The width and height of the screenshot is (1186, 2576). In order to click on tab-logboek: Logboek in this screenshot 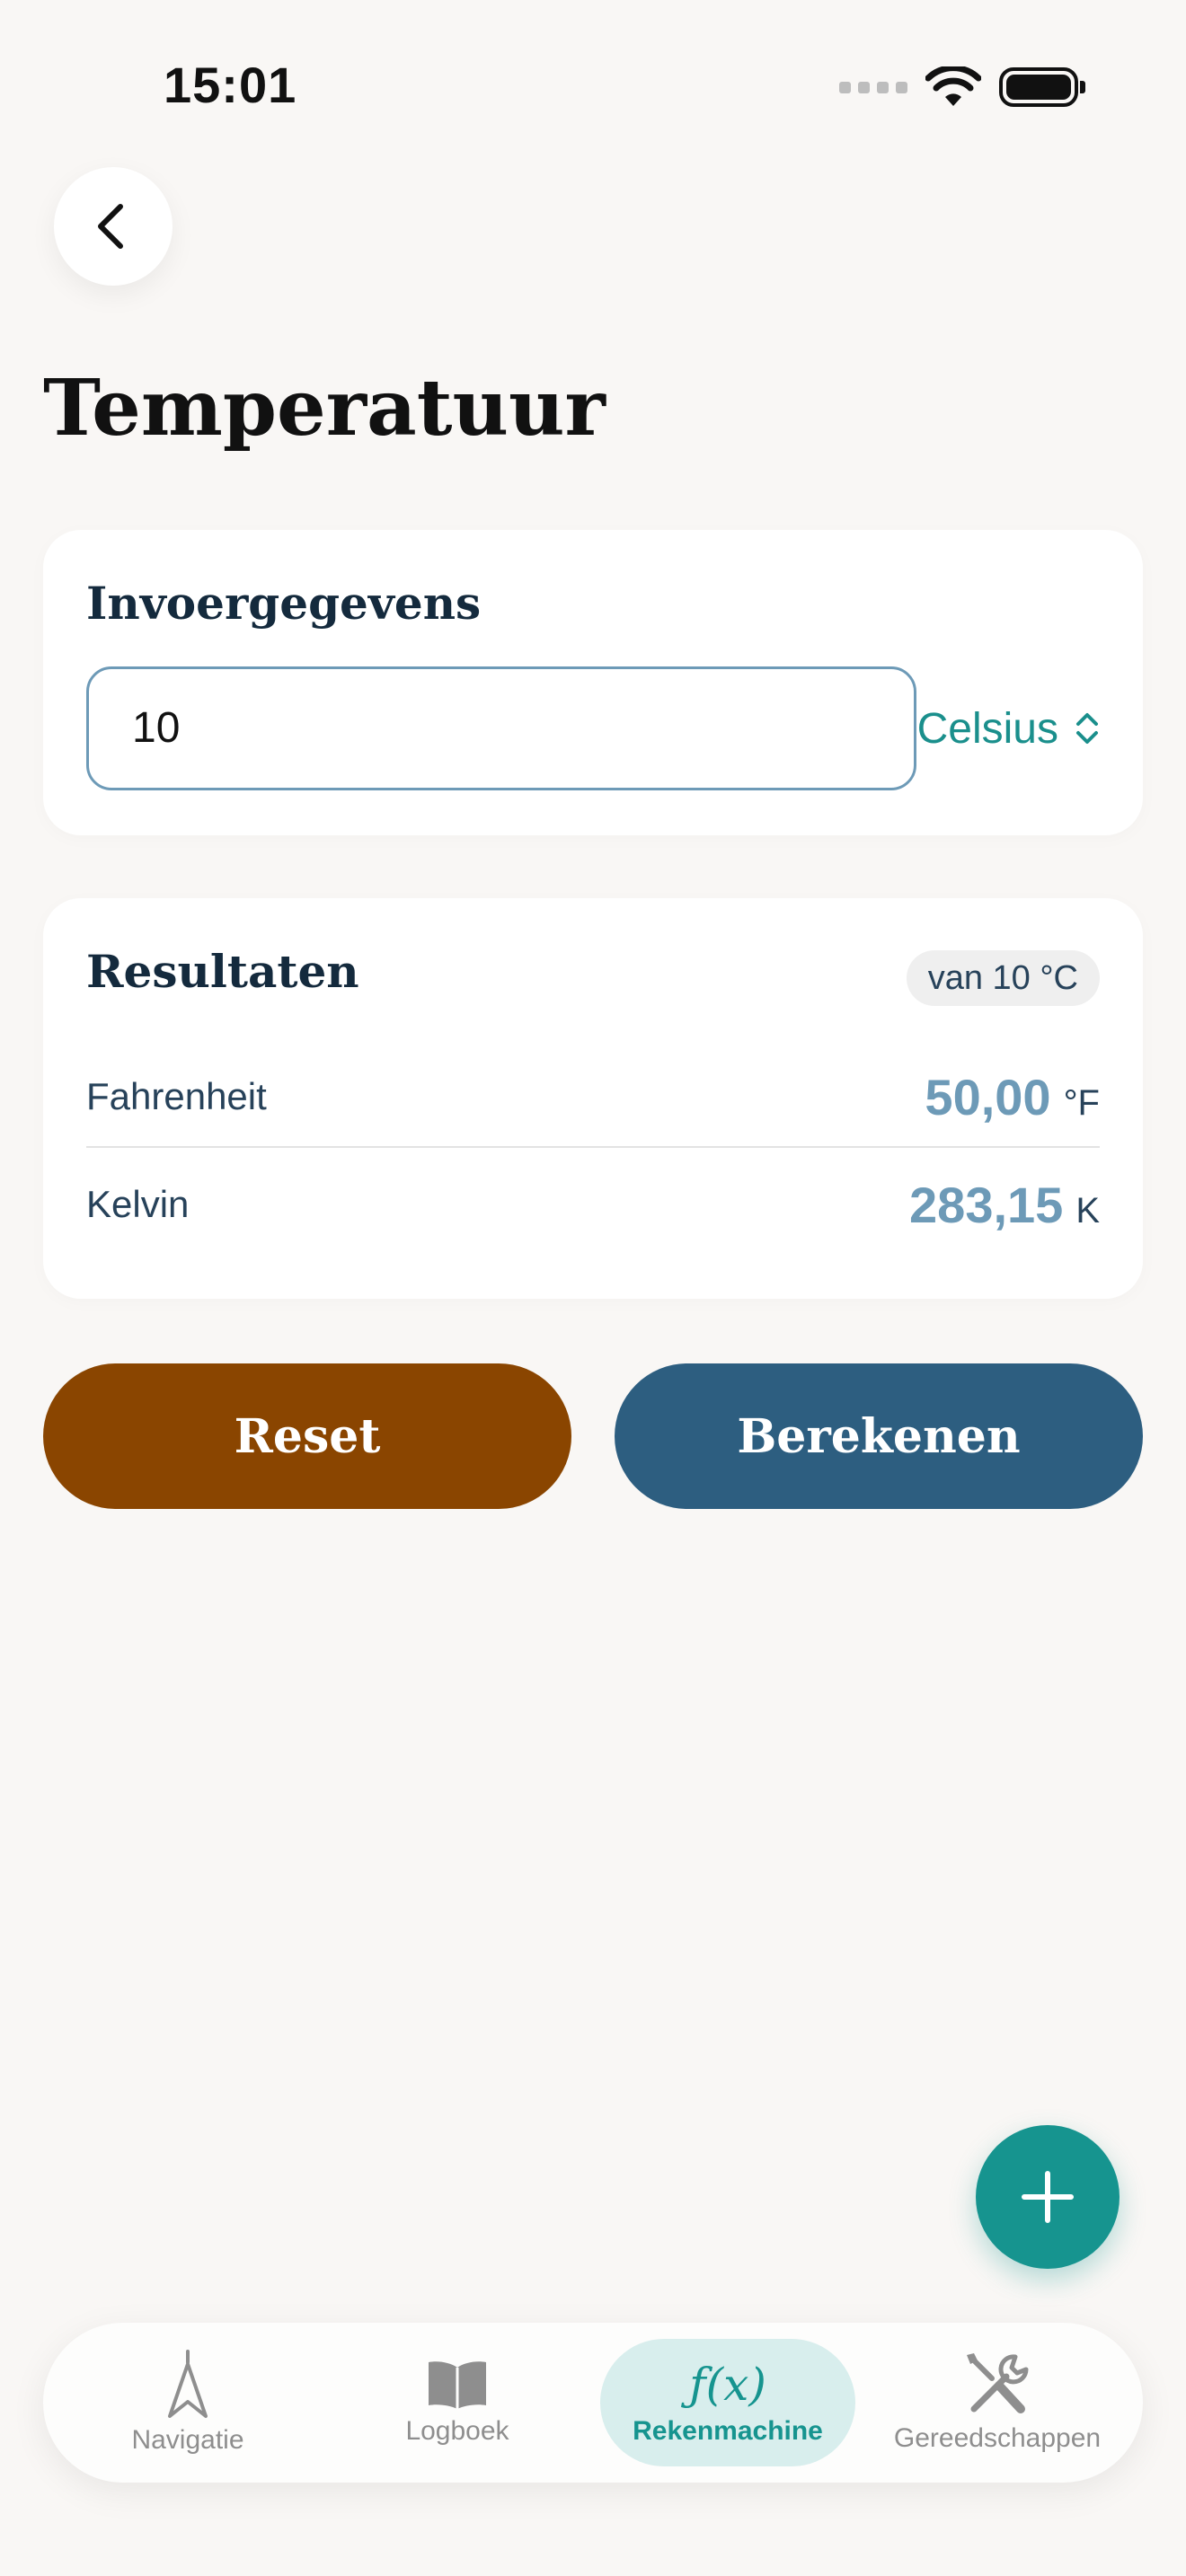, I will do `click(457, 2403)`.